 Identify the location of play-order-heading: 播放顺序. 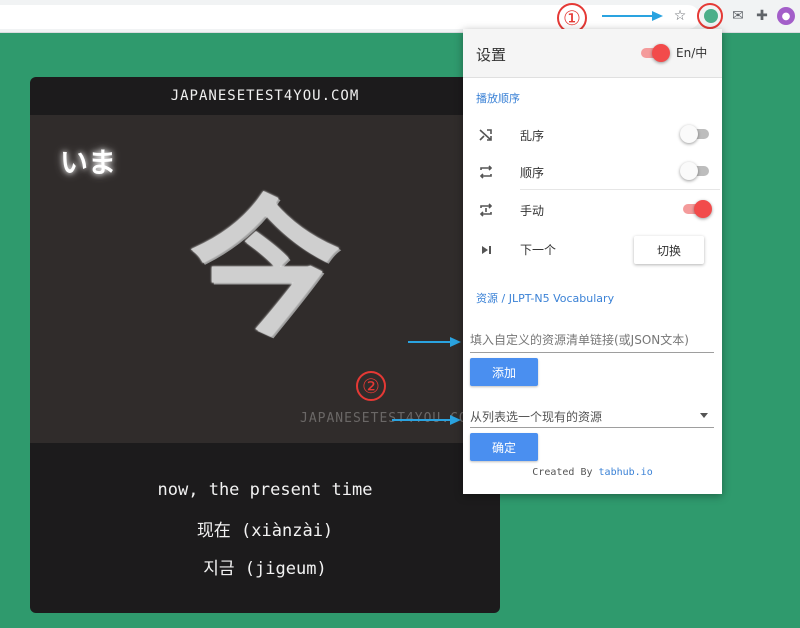
(498, 98).